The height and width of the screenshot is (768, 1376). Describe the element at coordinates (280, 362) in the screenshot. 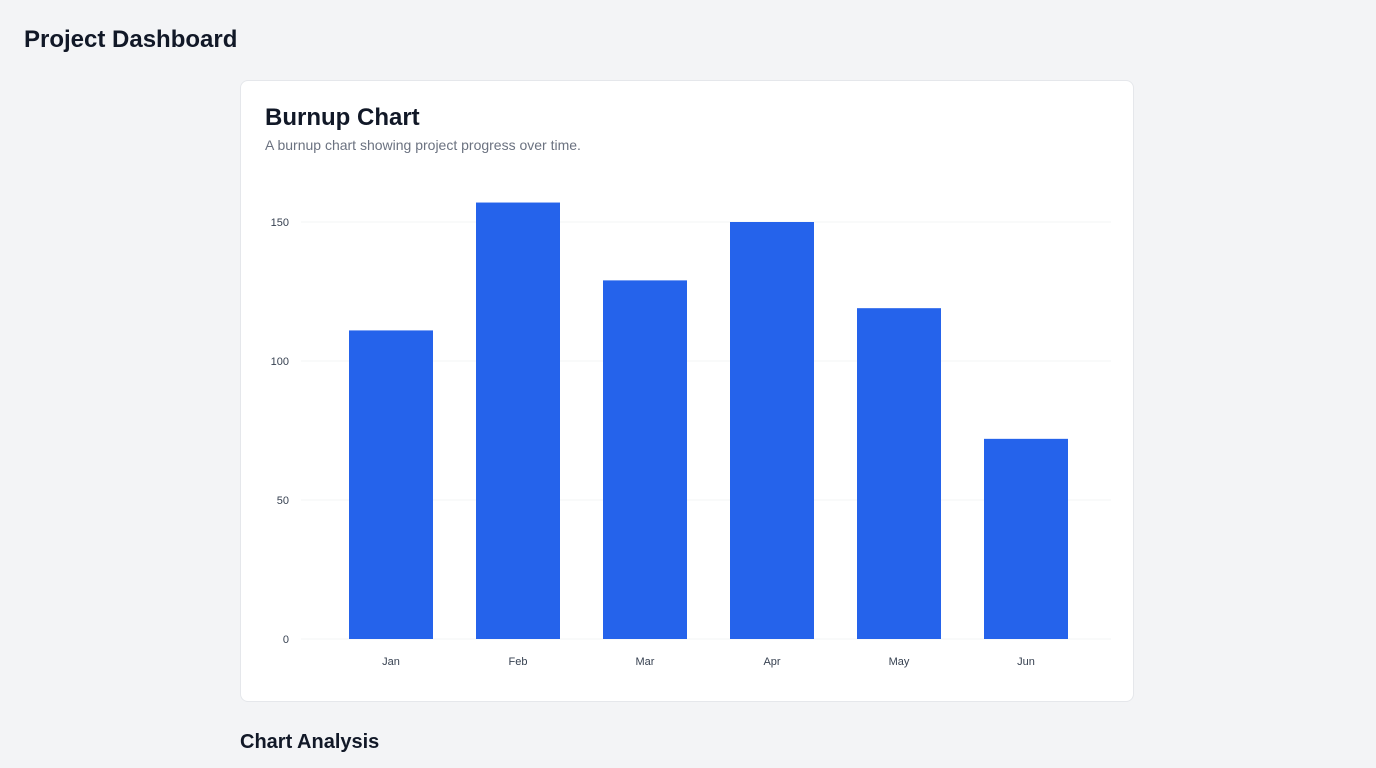

I see `y-tick-label: 100` at that location.